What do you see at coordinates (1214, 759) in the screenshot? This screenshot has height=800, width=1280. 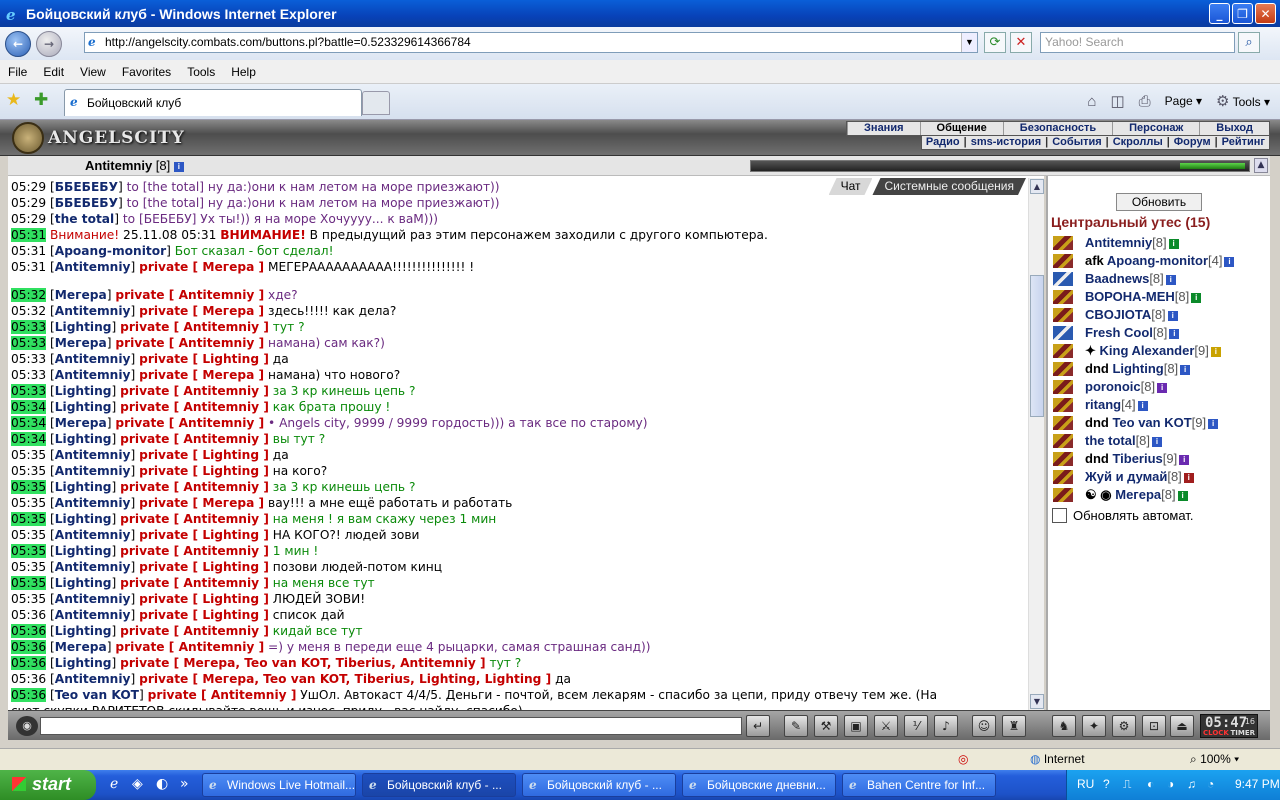 I see `zoom-level: ⌕ 100% ▾` at bounding box center [1214, 759].